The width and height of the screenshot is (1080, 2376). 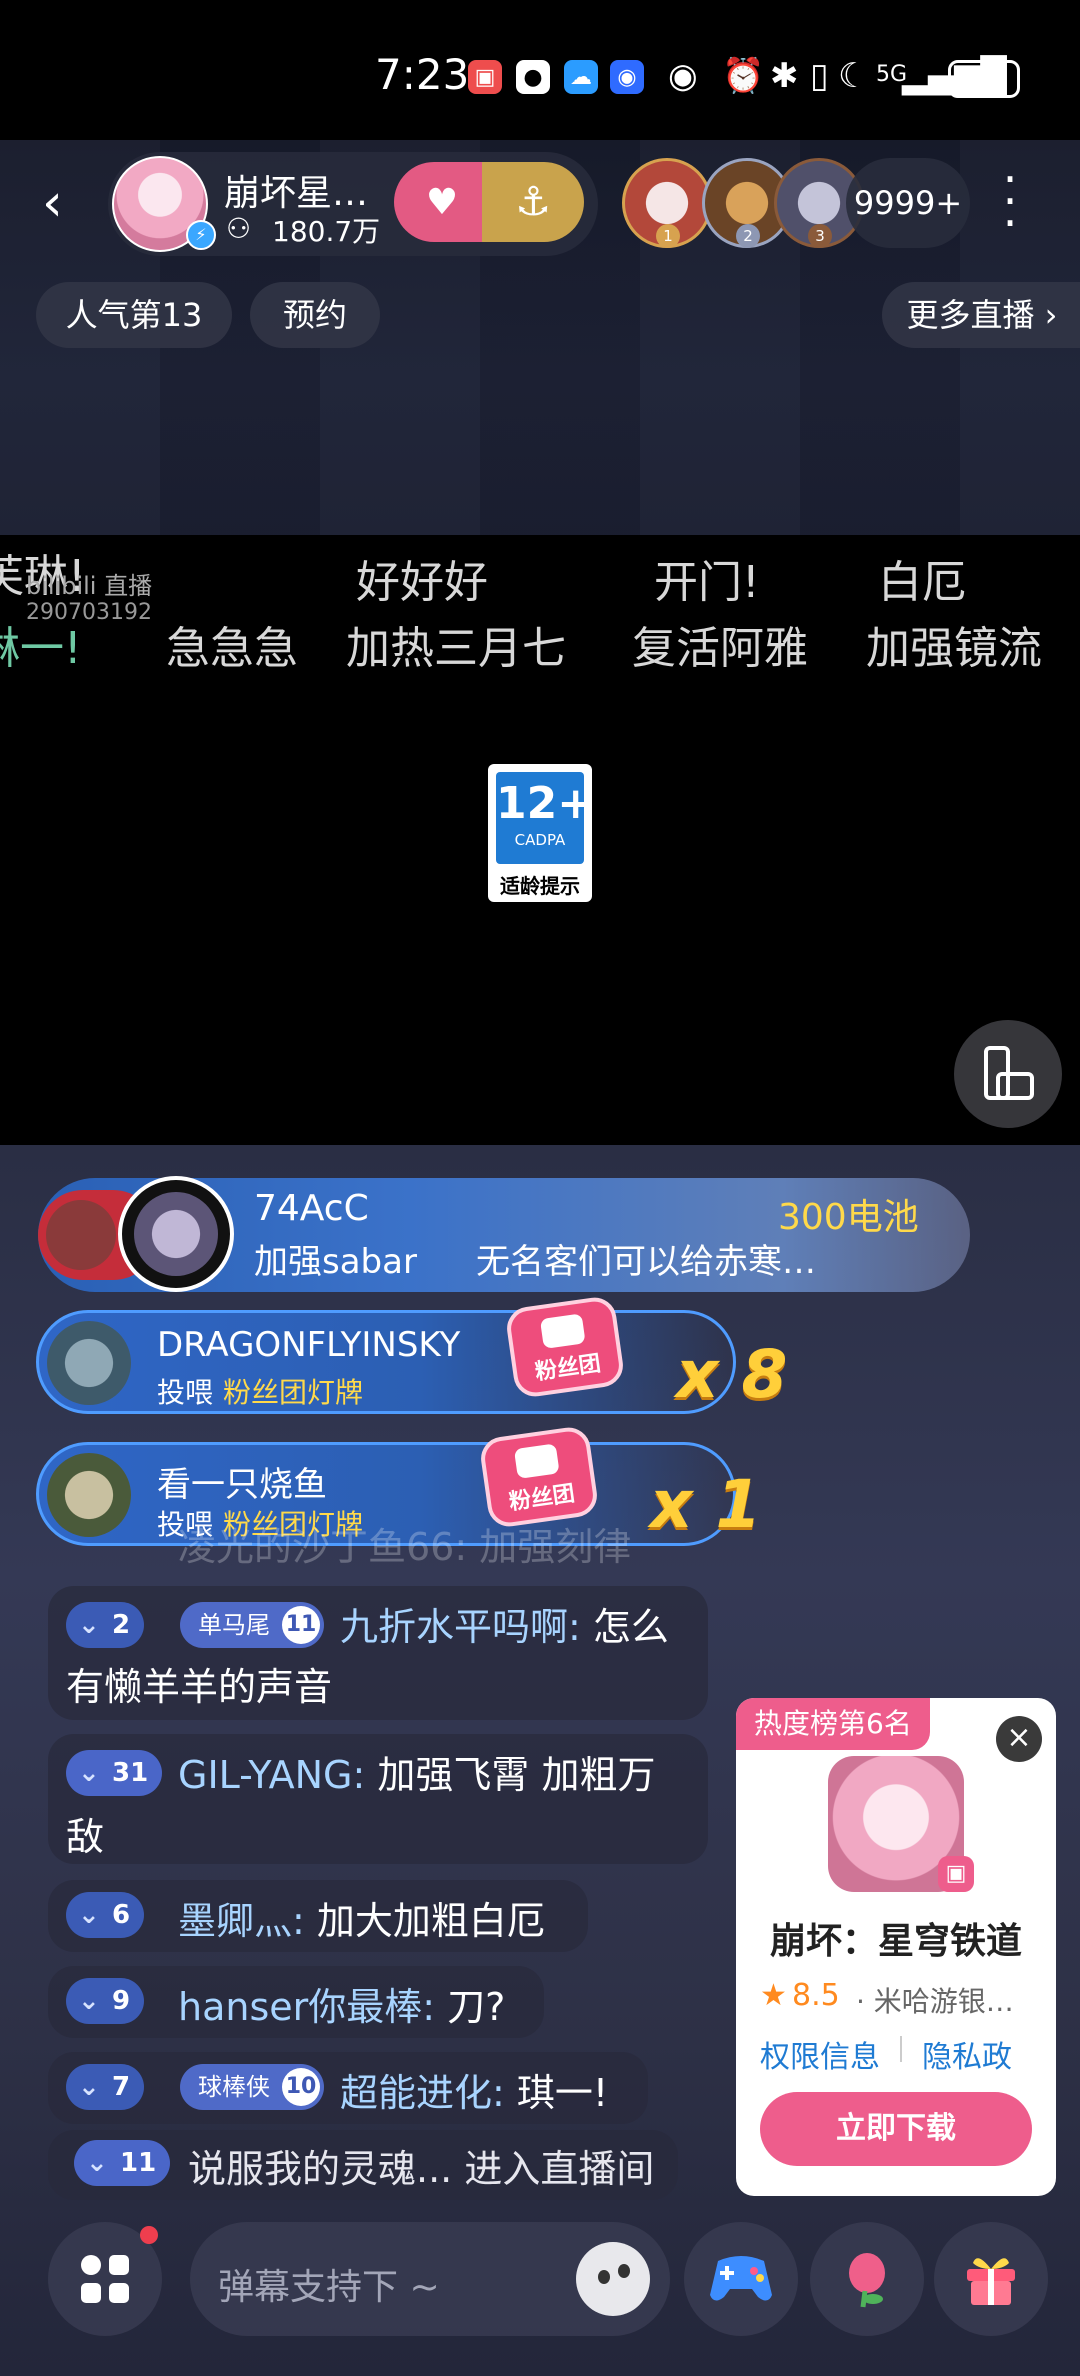 I want to click on user-level-badge: ⌄ 31, so click(x=114, y=1773).